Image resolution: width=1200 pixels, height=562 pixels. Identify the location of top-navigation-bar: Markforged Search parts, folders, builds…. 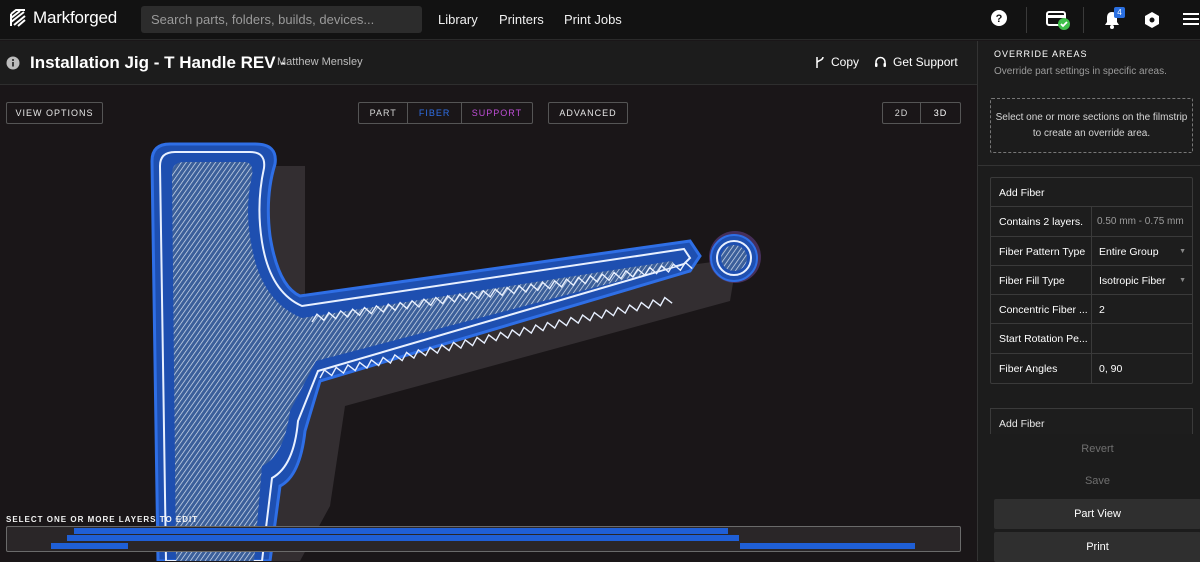
(600, 20).